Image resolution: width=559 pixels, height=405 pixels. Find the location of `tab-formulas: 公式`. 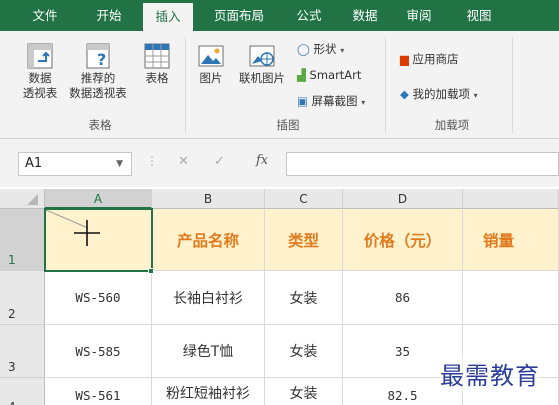

tab-formulas: 公式 is located at coordinates (309, 15).